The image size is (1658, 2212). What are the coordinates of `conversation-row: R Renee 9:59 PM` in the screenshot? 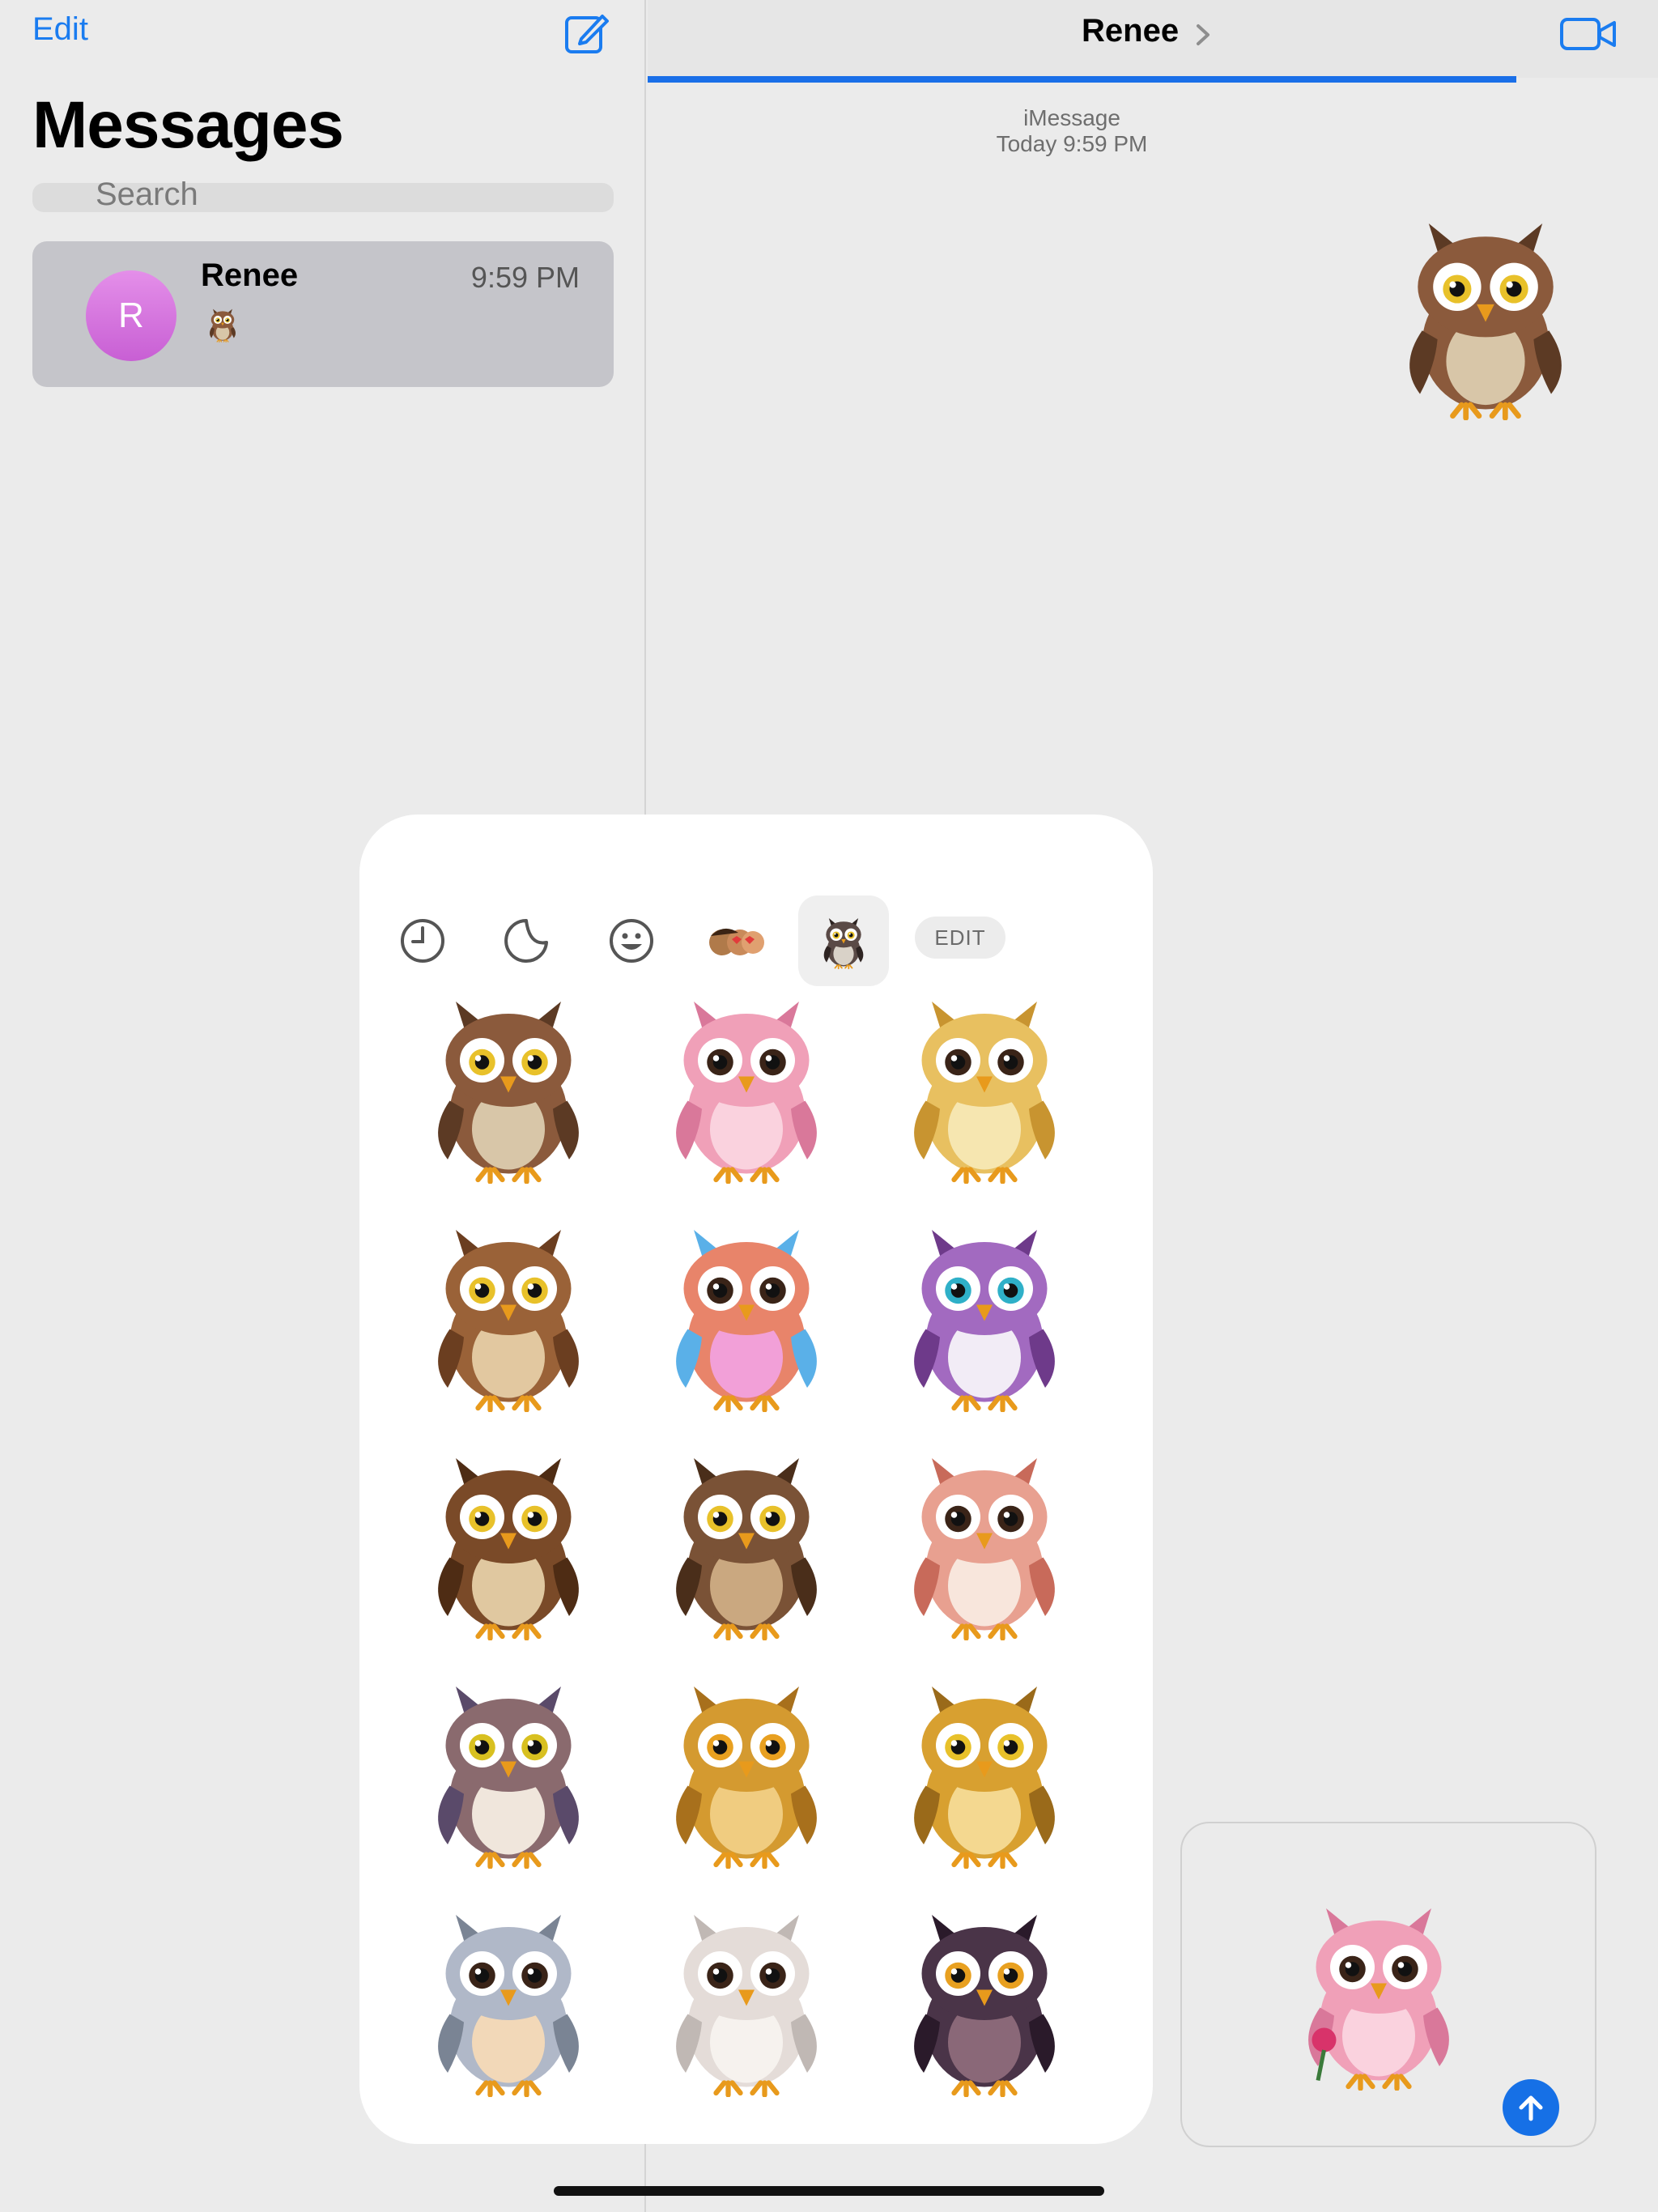 It's located at (323, 314).